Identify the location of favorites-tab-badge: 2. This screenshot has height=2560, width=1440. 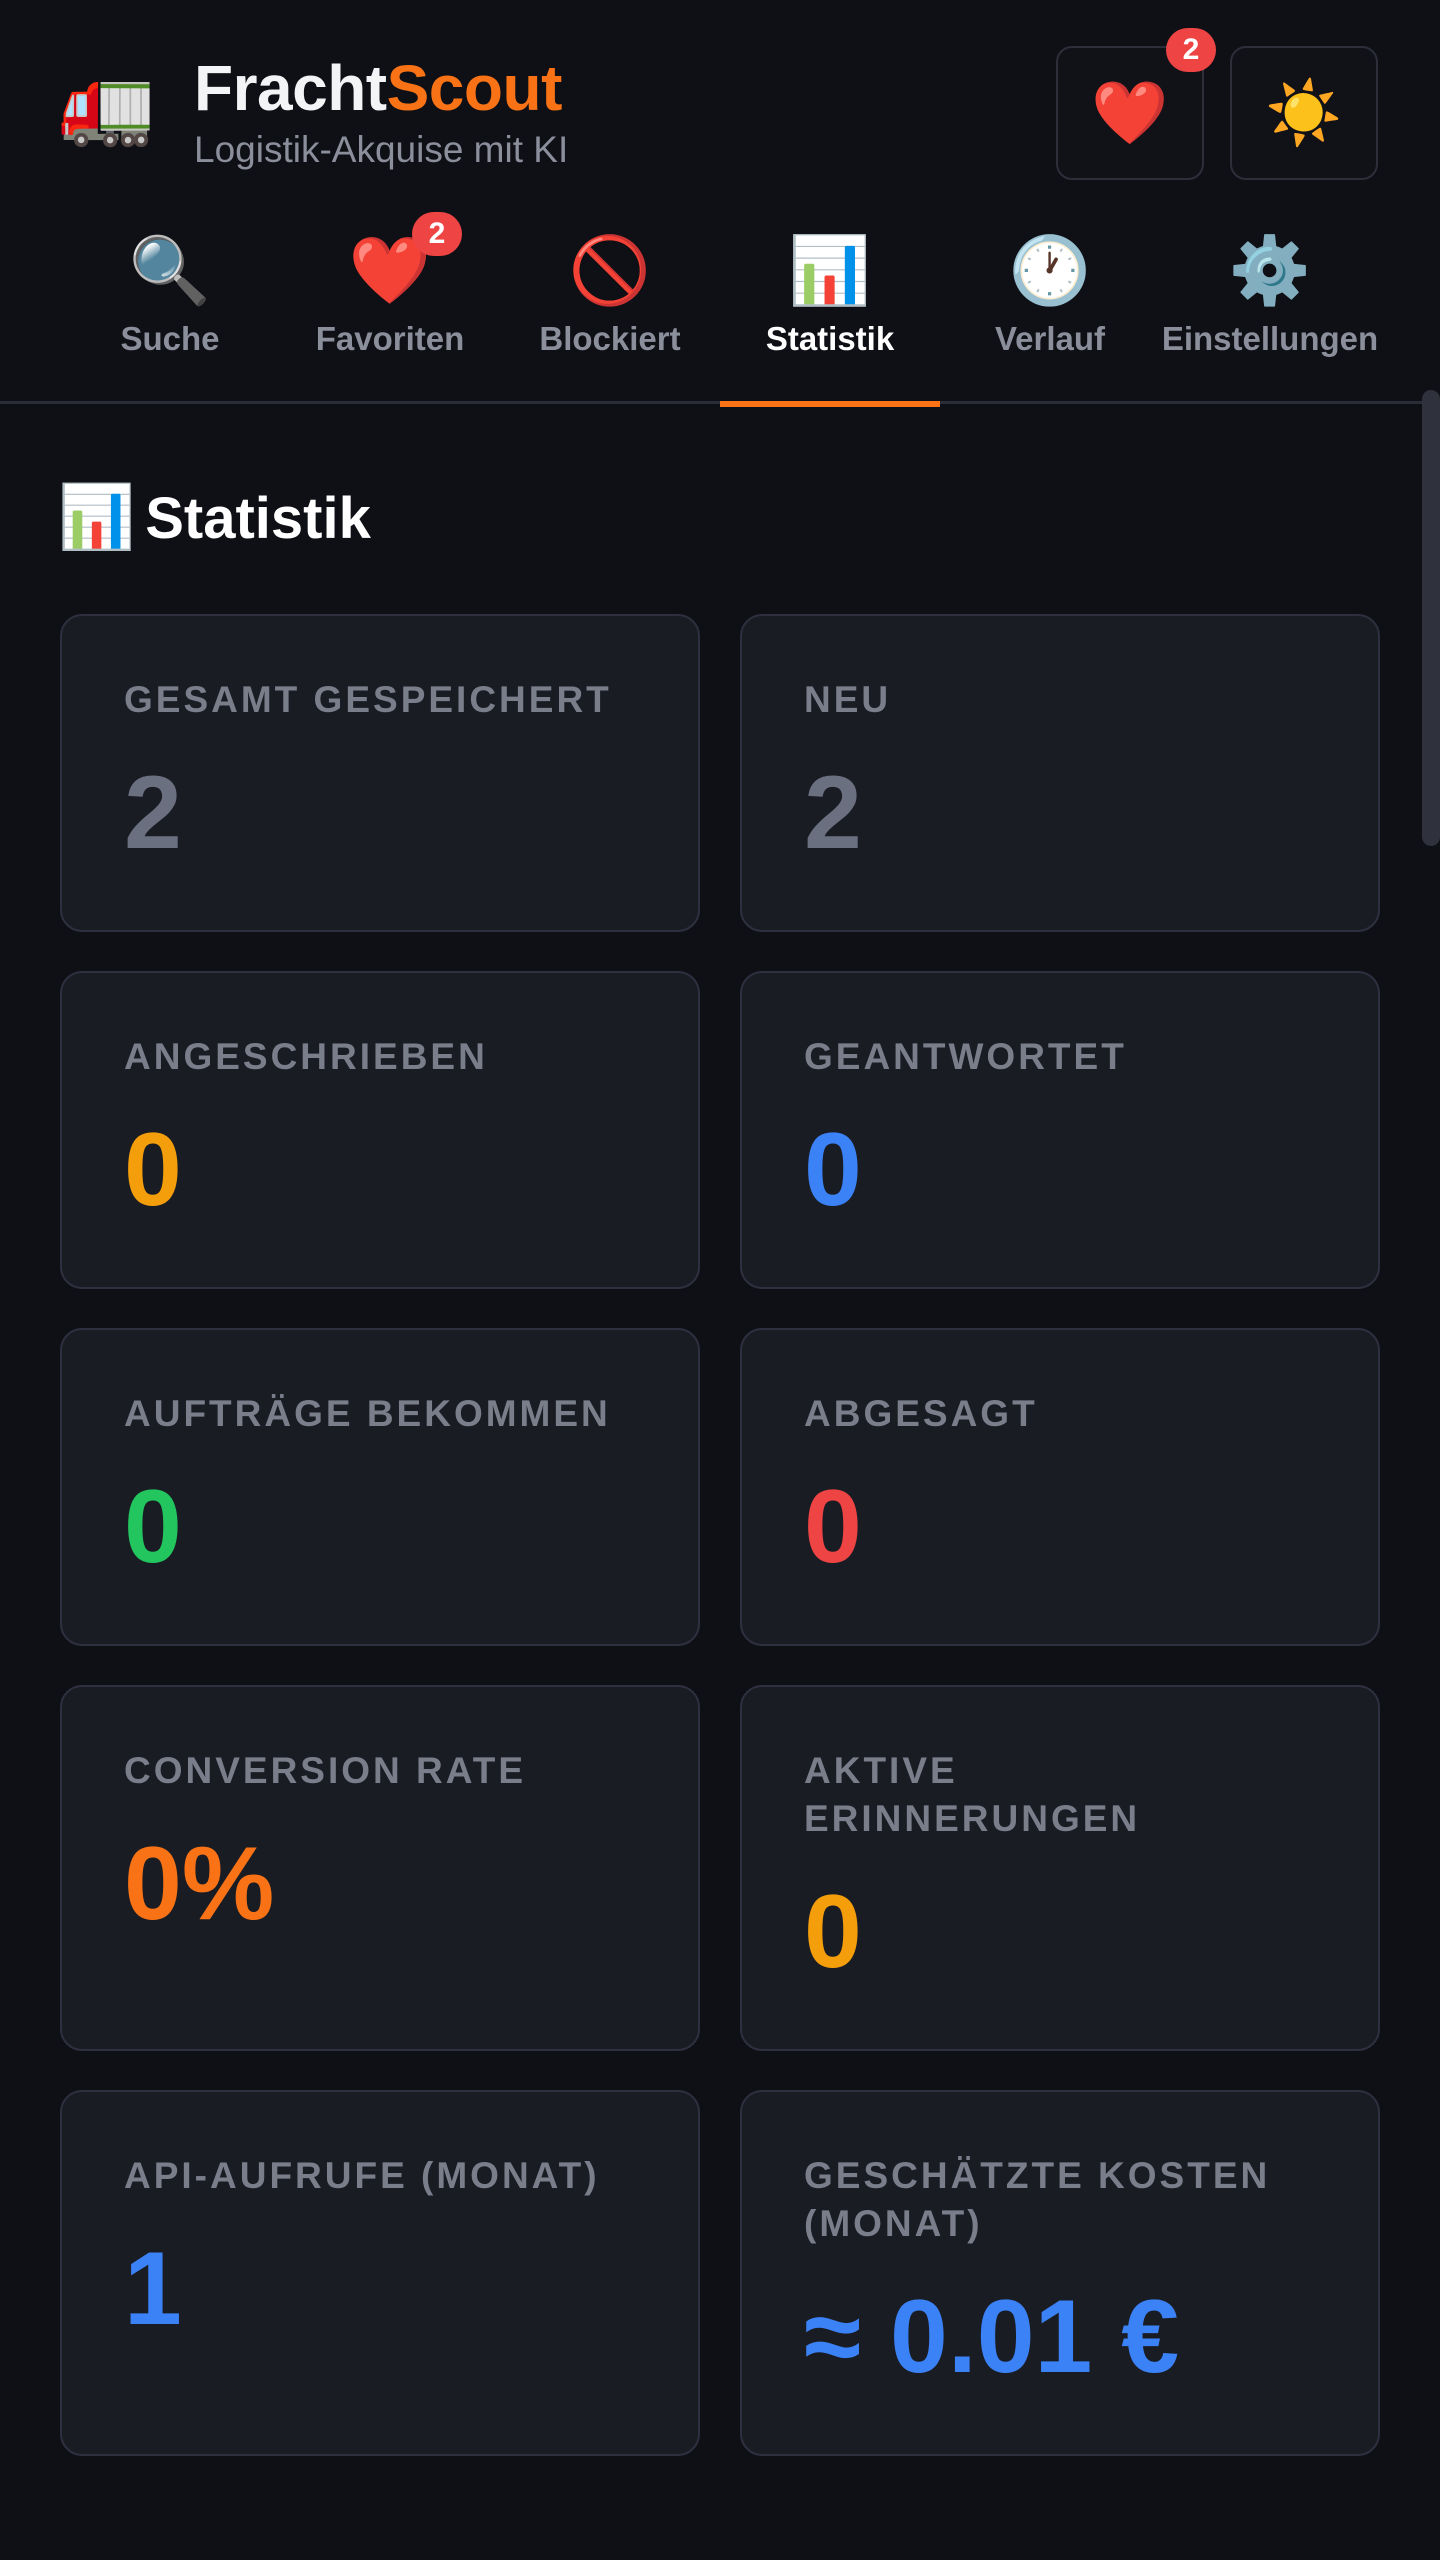
(437, 234).